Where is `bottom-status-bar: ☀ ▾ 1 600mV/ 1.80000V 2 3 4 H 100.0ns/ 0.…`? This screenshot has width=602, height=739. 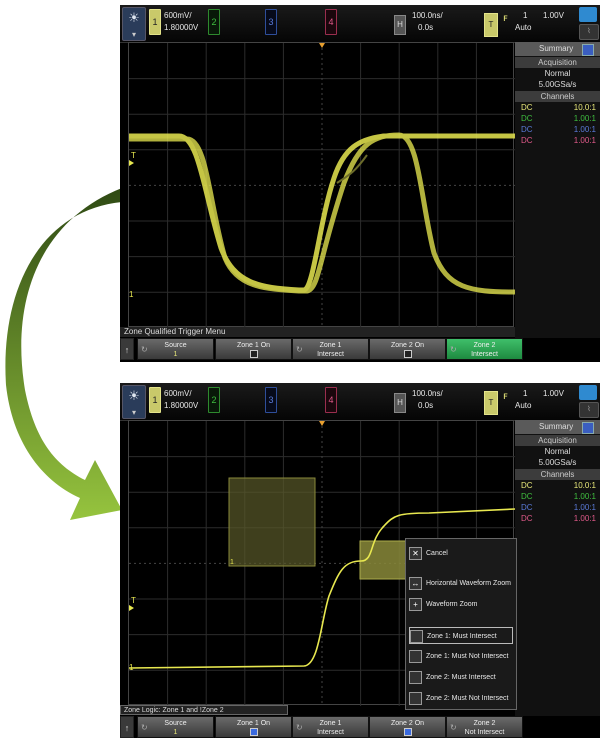 bottom-status-bar: ☀ ▾ 1 600mV/ 1.80000V 2 3 4 H 100.0ns/ 0.… is located at coordinates (360, 402).